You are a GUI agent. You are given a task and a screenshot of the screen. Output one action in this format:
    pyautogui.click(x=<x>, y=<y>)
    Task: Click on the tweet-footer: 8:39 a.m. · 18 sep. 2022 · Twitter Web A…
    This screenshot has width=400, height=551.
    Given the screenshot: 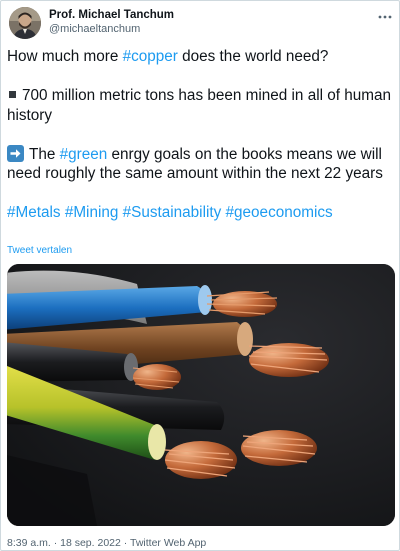 What is the action you would take?
    pyautogui.click(x=106, y=543)
    